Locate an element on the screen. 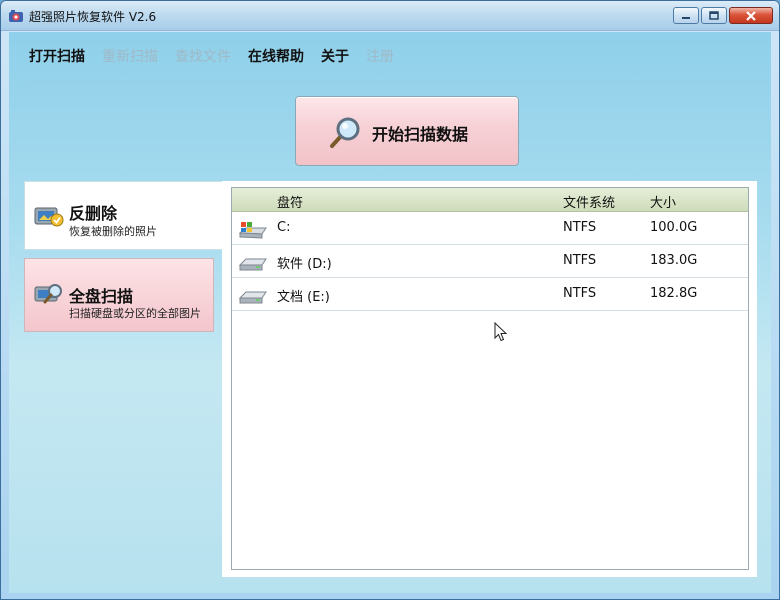  table-row: 软件 (D:) NTFS 183.0G is located at coordinates (490, 261).